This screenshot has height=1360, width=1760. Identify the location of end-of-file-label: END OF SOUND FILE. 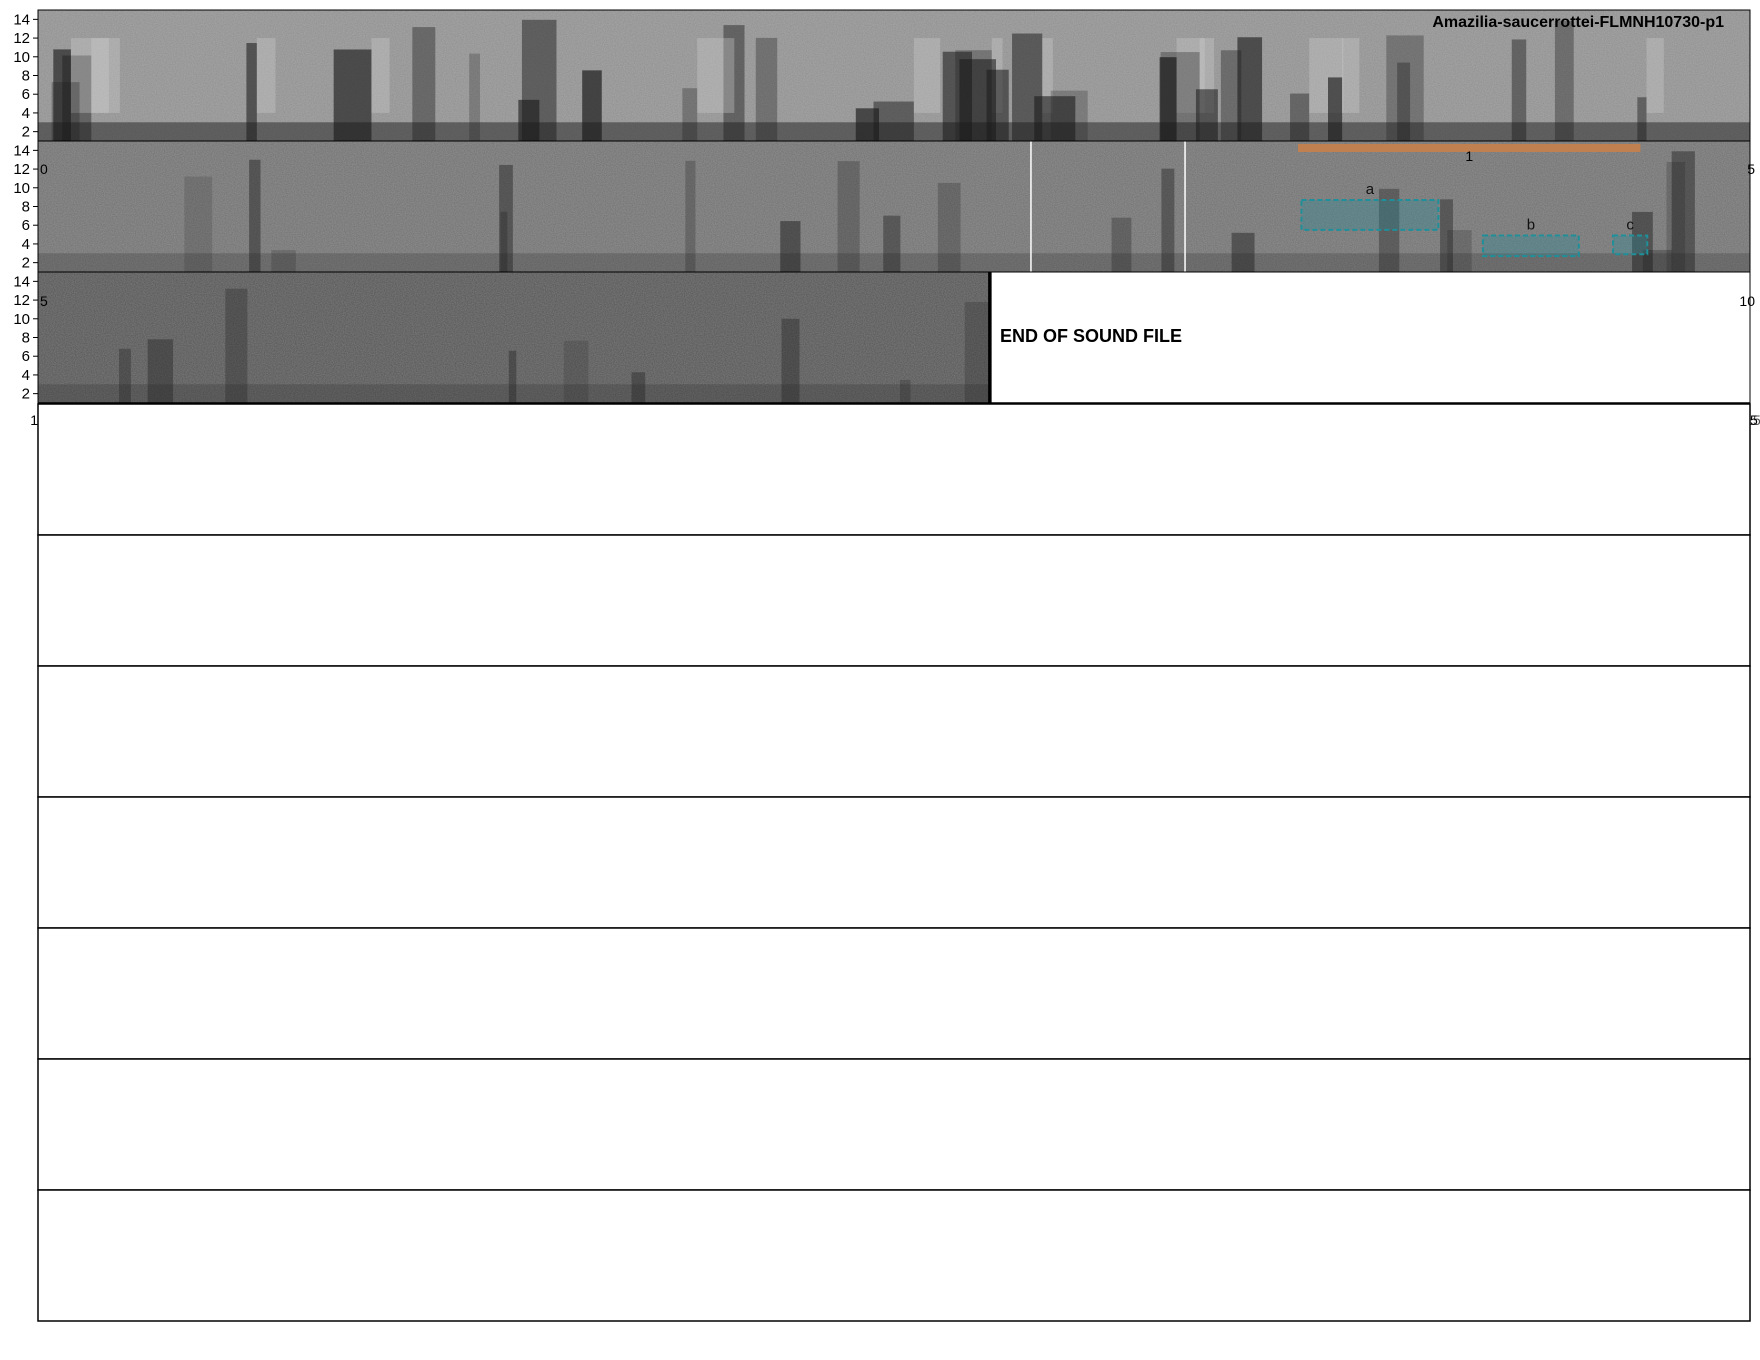
(1091, 336).